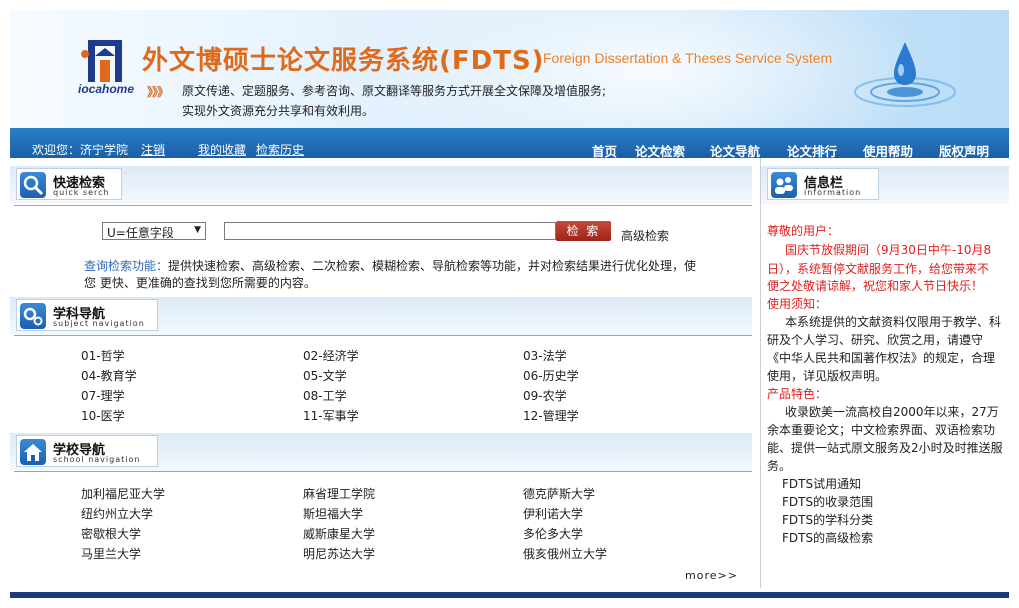  Describe the element at coordinates (885, 448) in the screenshot. I see `feature-line: 能、提供一站式原文服务及2小时及时推送服` at that location.